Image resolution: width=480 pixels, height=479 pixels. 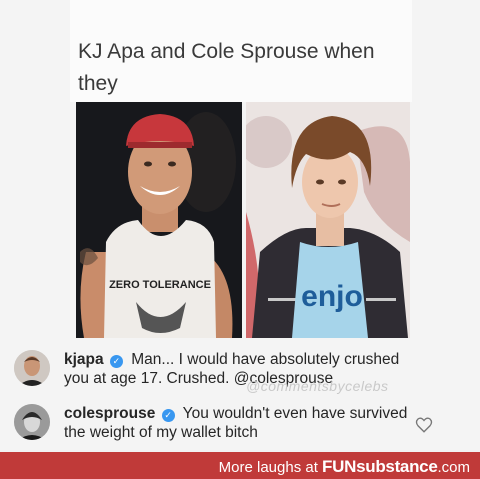 I want to click on footer-banner: More laughs at FUNsubstance.com, so click(x=240, y=465).